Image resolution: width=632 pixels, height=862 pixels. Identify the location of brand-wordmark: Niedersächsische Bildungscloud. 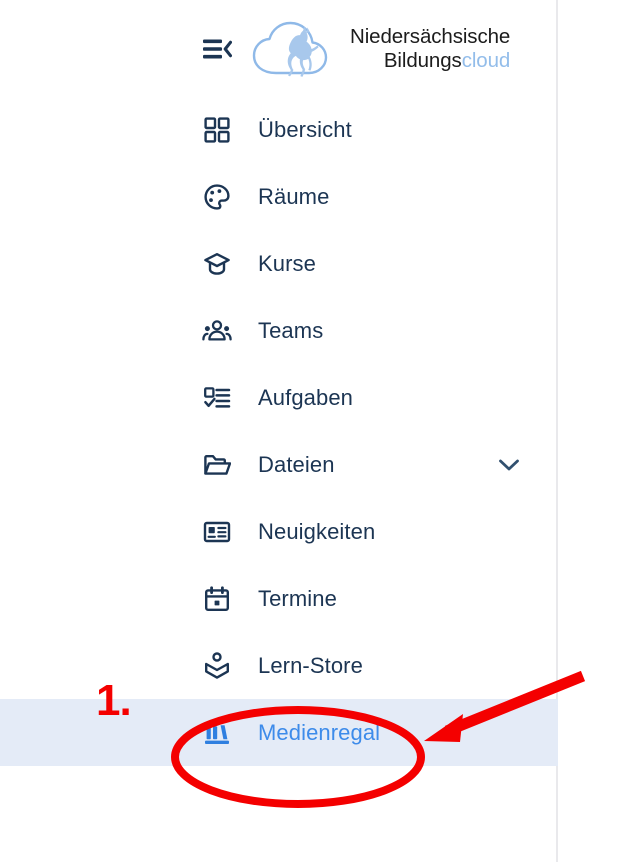
(430, 48).